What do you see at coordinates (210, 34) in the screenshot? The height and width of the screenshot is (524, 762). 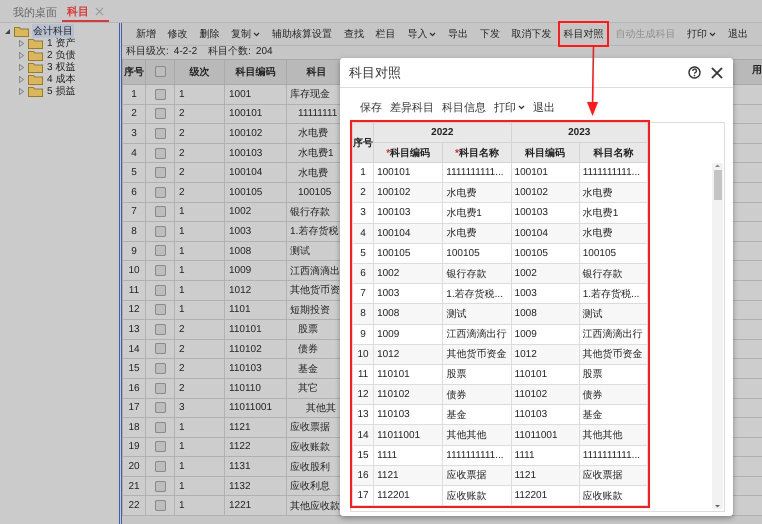 I see `toolbar-button: 删除` at bounding box center [210, 34].